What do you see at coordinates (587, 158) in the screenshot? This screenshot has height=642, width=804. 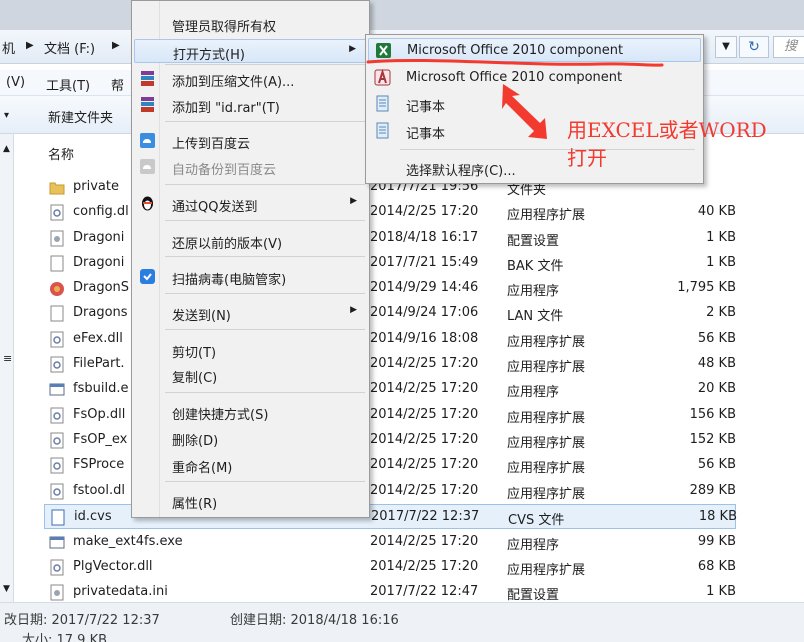 I see `annotation-line-2: 打开` at bounding box center [587, 158].